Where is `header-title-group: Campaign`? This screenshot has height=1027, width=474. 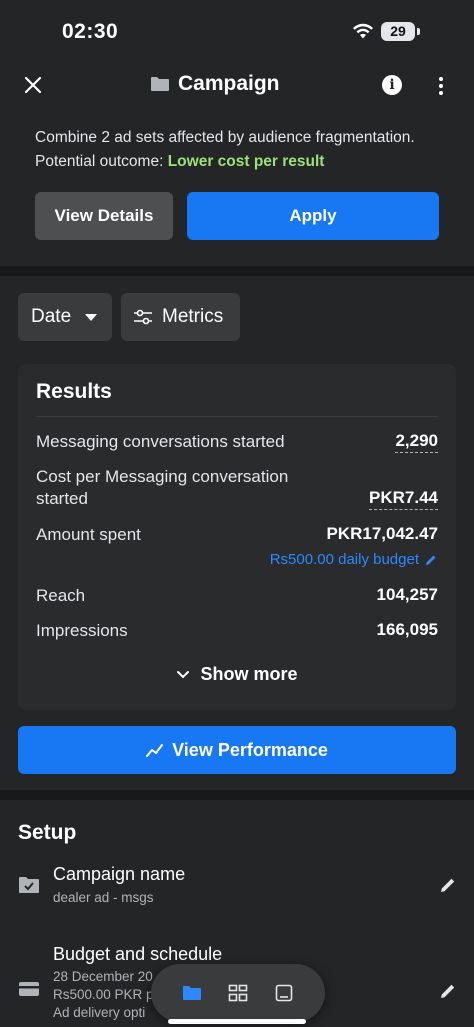
header-title-group: Campaign is located at coordinates (215, 84).